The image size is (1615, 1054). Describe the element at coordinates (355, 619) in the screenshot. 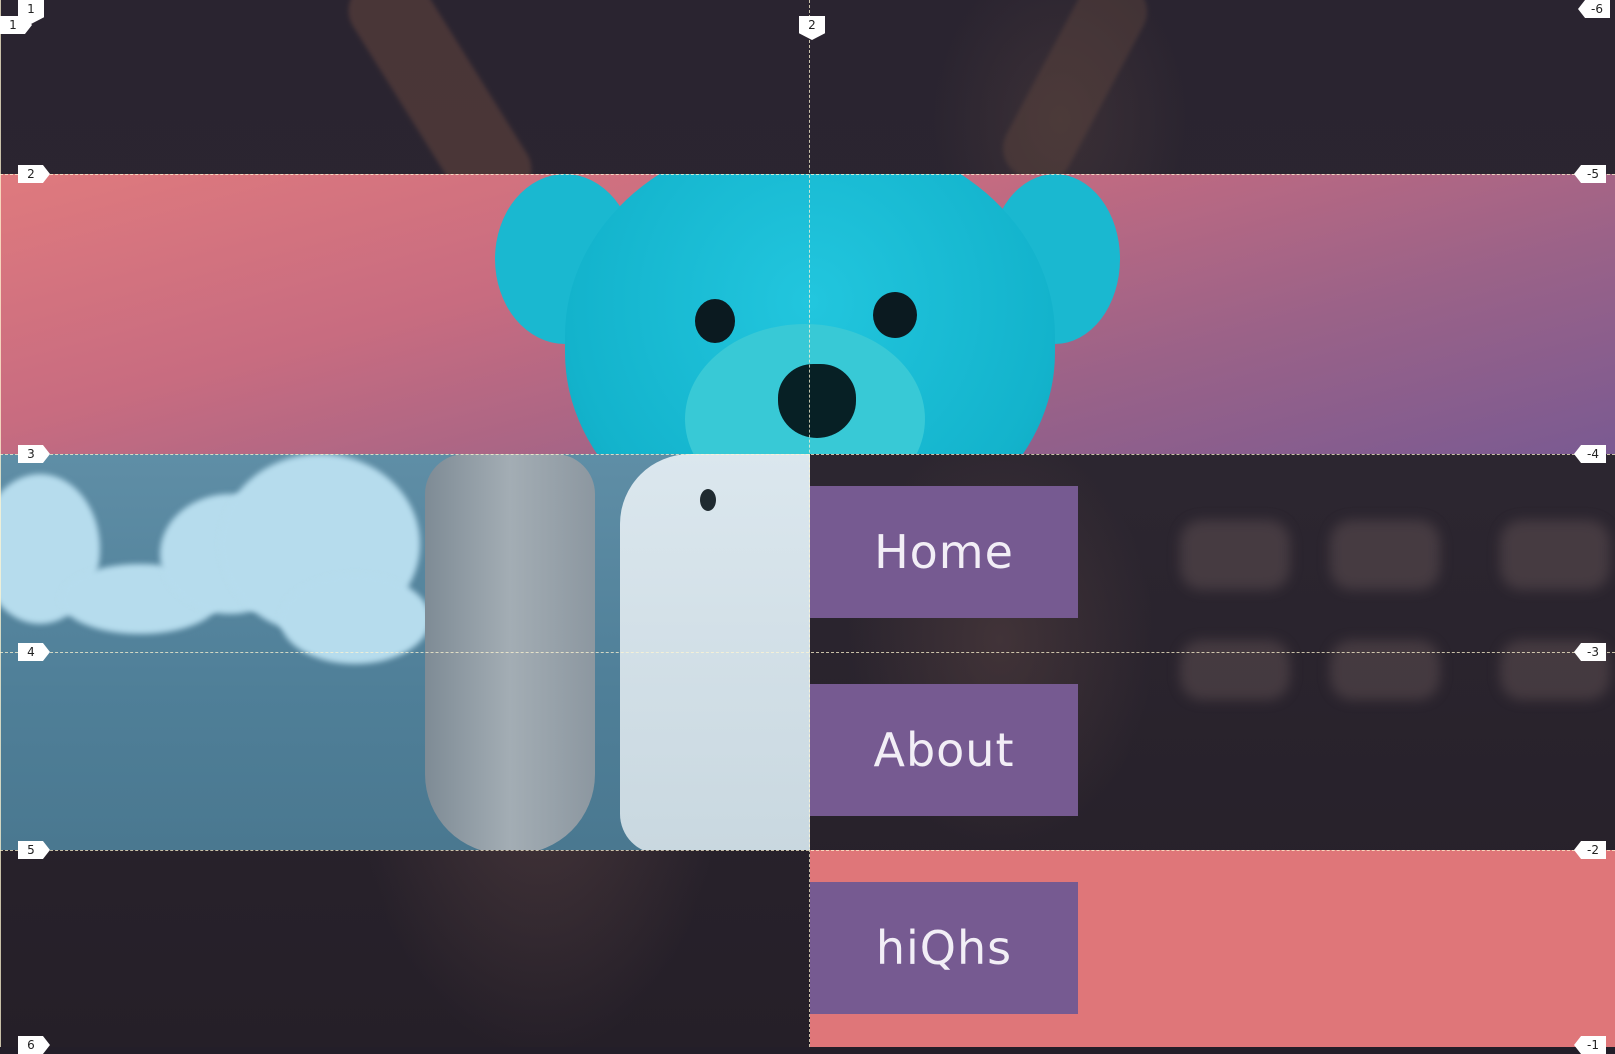

I see `cloud` at that location.